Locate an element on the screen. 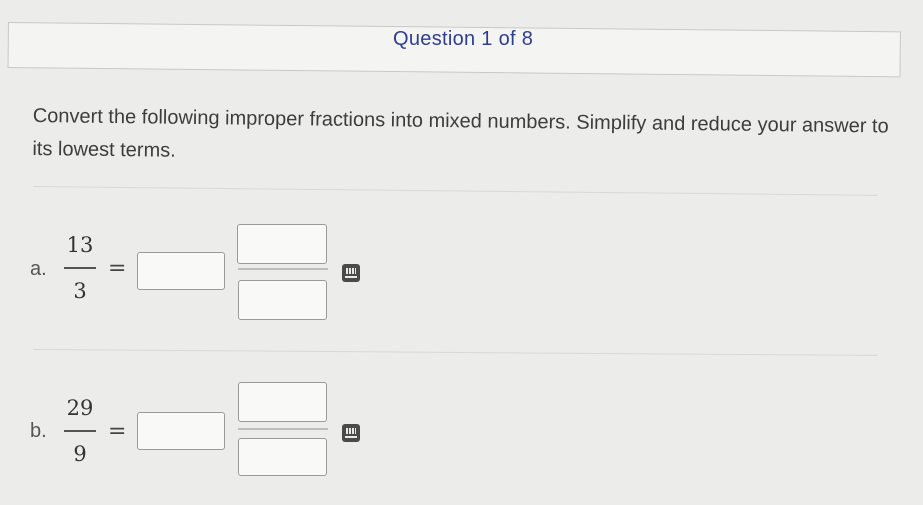 Image resolution: width=923 pixels, height=505 pixels. problem-label: b. is located at coordinates (38, 431).